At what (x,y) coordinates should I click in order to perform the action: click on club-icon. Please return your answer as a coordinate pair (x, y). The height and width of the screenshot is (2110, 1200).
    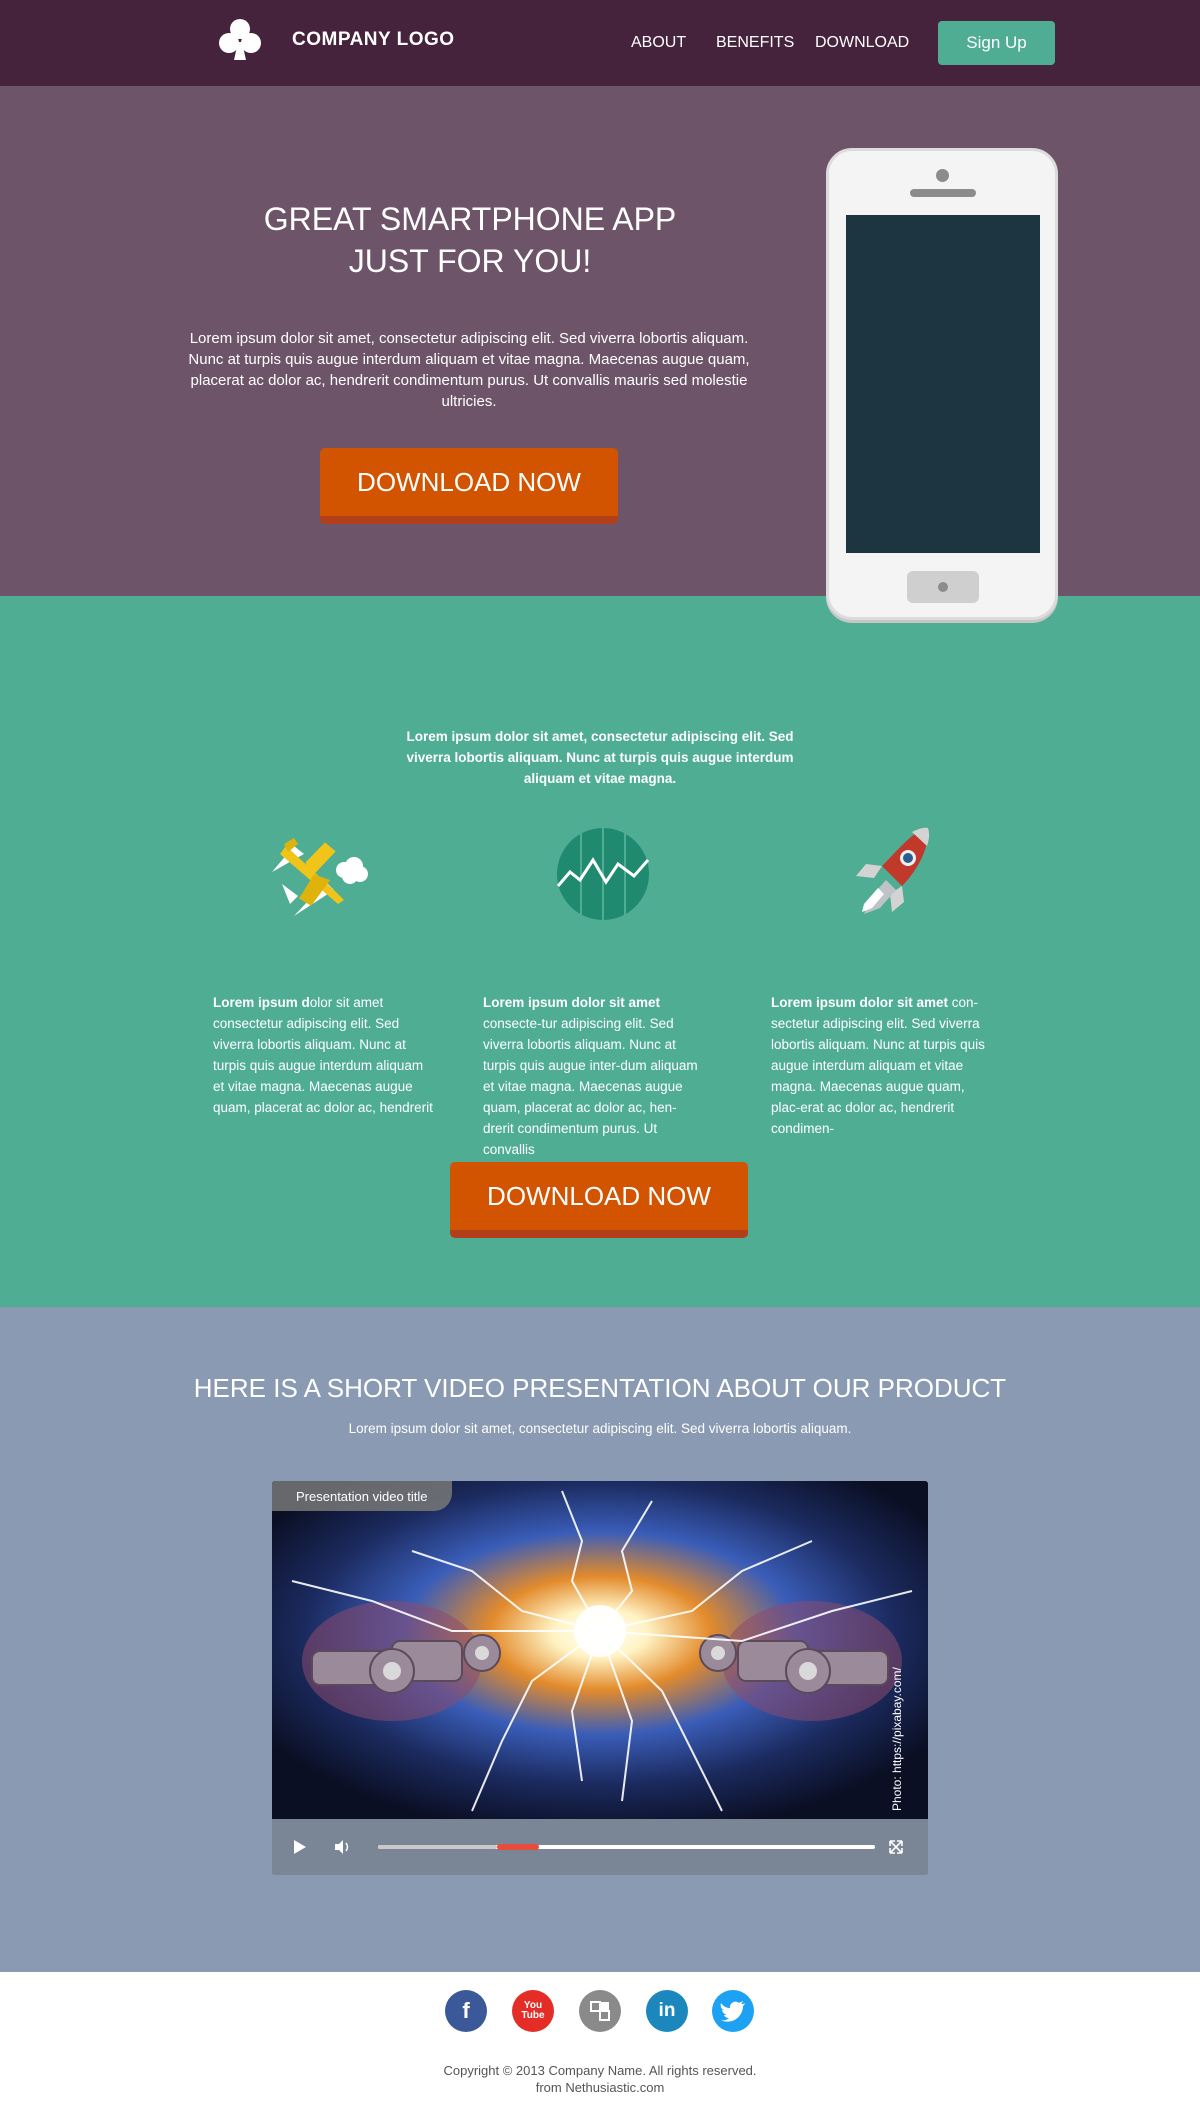
    Looking at the image, I should click on (240, 39).